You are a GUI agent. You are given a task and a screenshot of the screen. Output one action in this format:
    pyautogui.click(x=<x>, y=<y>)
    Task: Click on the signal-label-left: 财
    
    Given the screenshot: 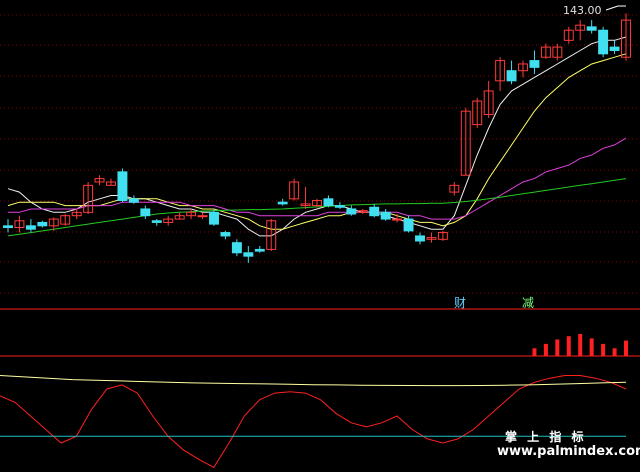 What is the action you would take?
    pyautogui.click(x=460, y=303)
    